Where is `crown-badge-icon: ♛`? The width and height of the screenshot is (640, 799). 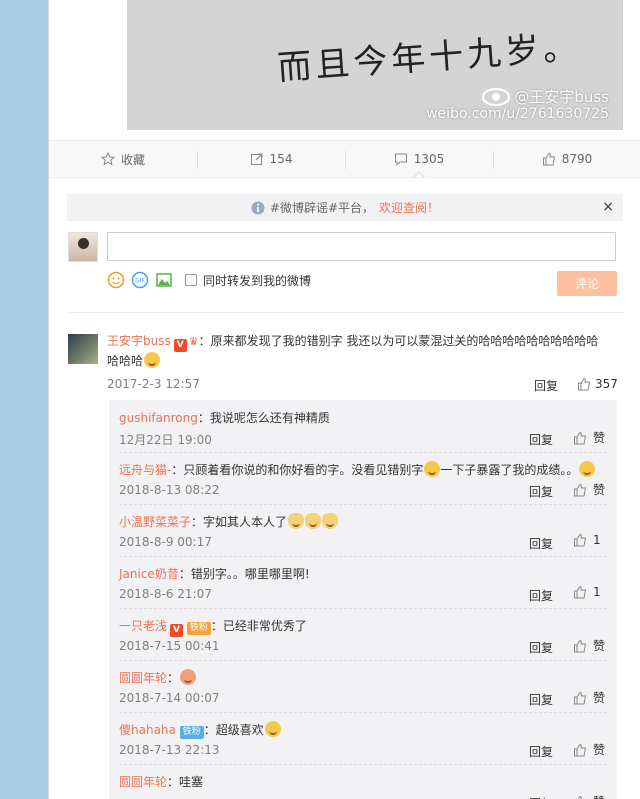
crown-badge-icon: ♛ is located at coordinates (193, 341).